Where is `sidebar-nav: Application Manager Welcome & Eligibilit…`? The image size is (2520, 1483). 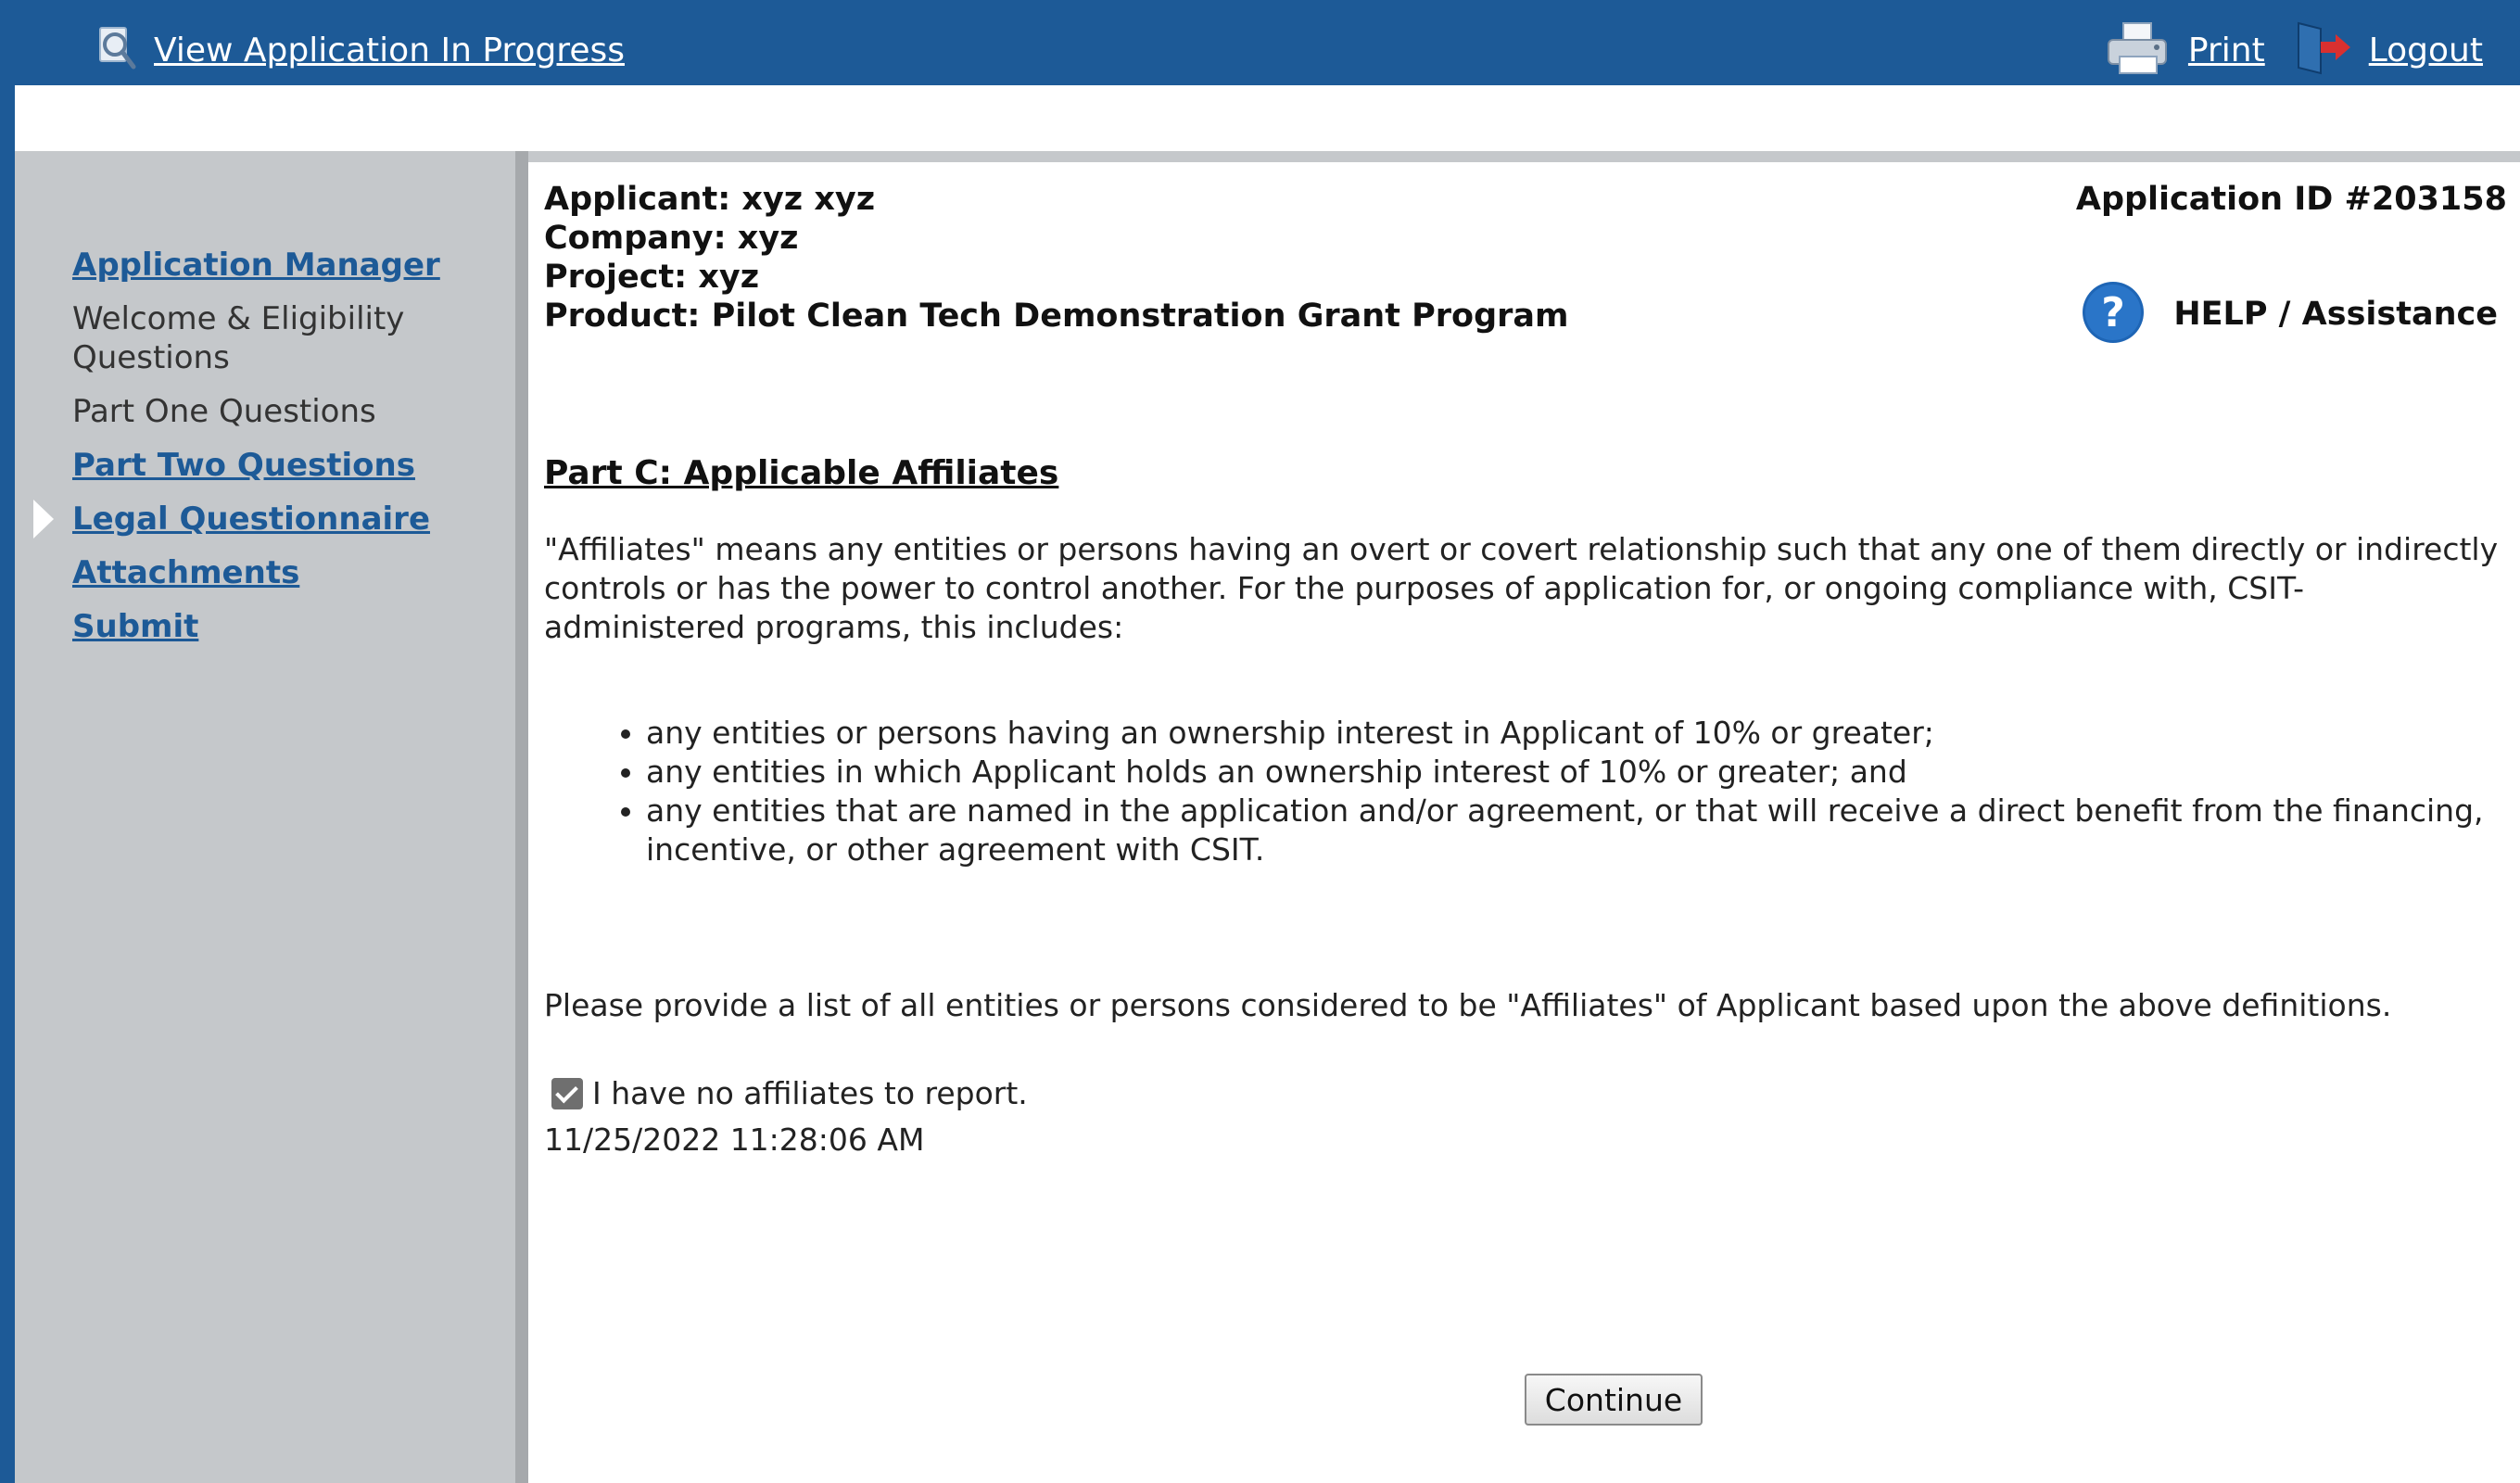
sidebar-nav: Application Manager Welcome & Eligibilit… is located at coordinates (266, 453).